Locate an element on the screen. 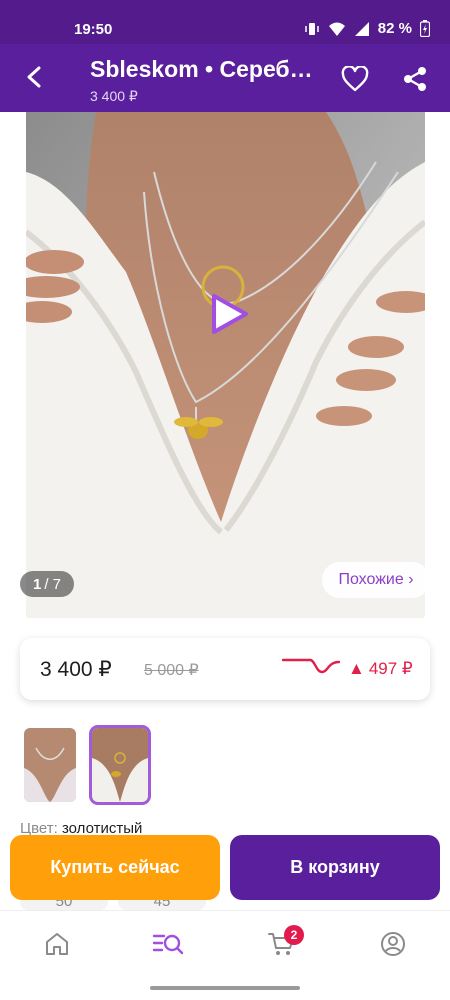 This screenshot has height=1000, width=450. profile-icon is located at coordinates (393, 944).